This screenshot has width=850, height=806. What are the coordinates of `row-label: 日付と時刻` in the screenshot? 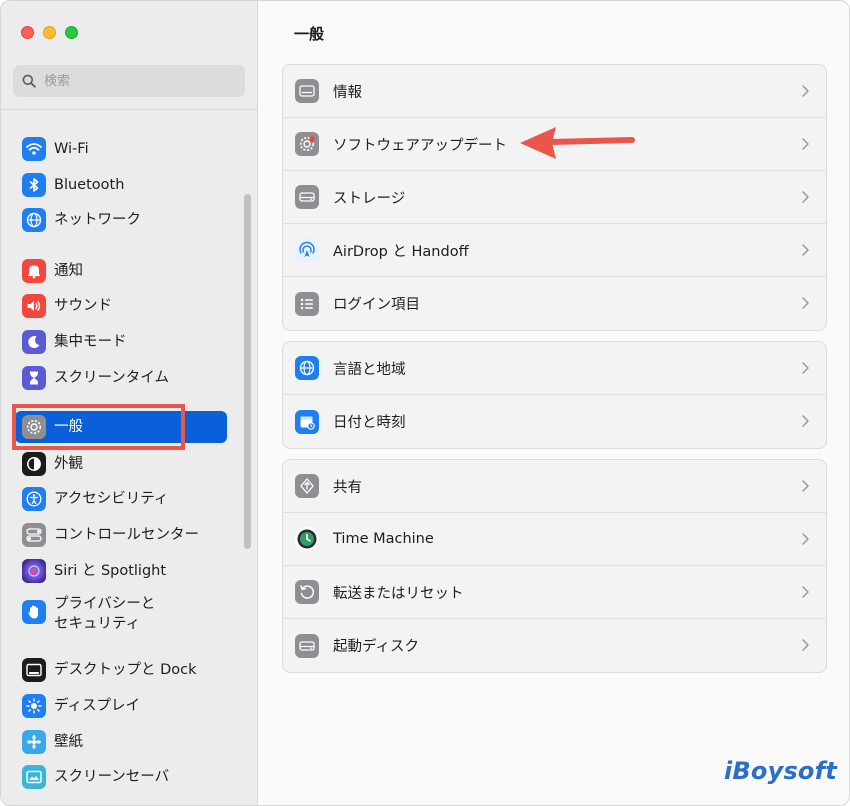 It's located at (369, 423).